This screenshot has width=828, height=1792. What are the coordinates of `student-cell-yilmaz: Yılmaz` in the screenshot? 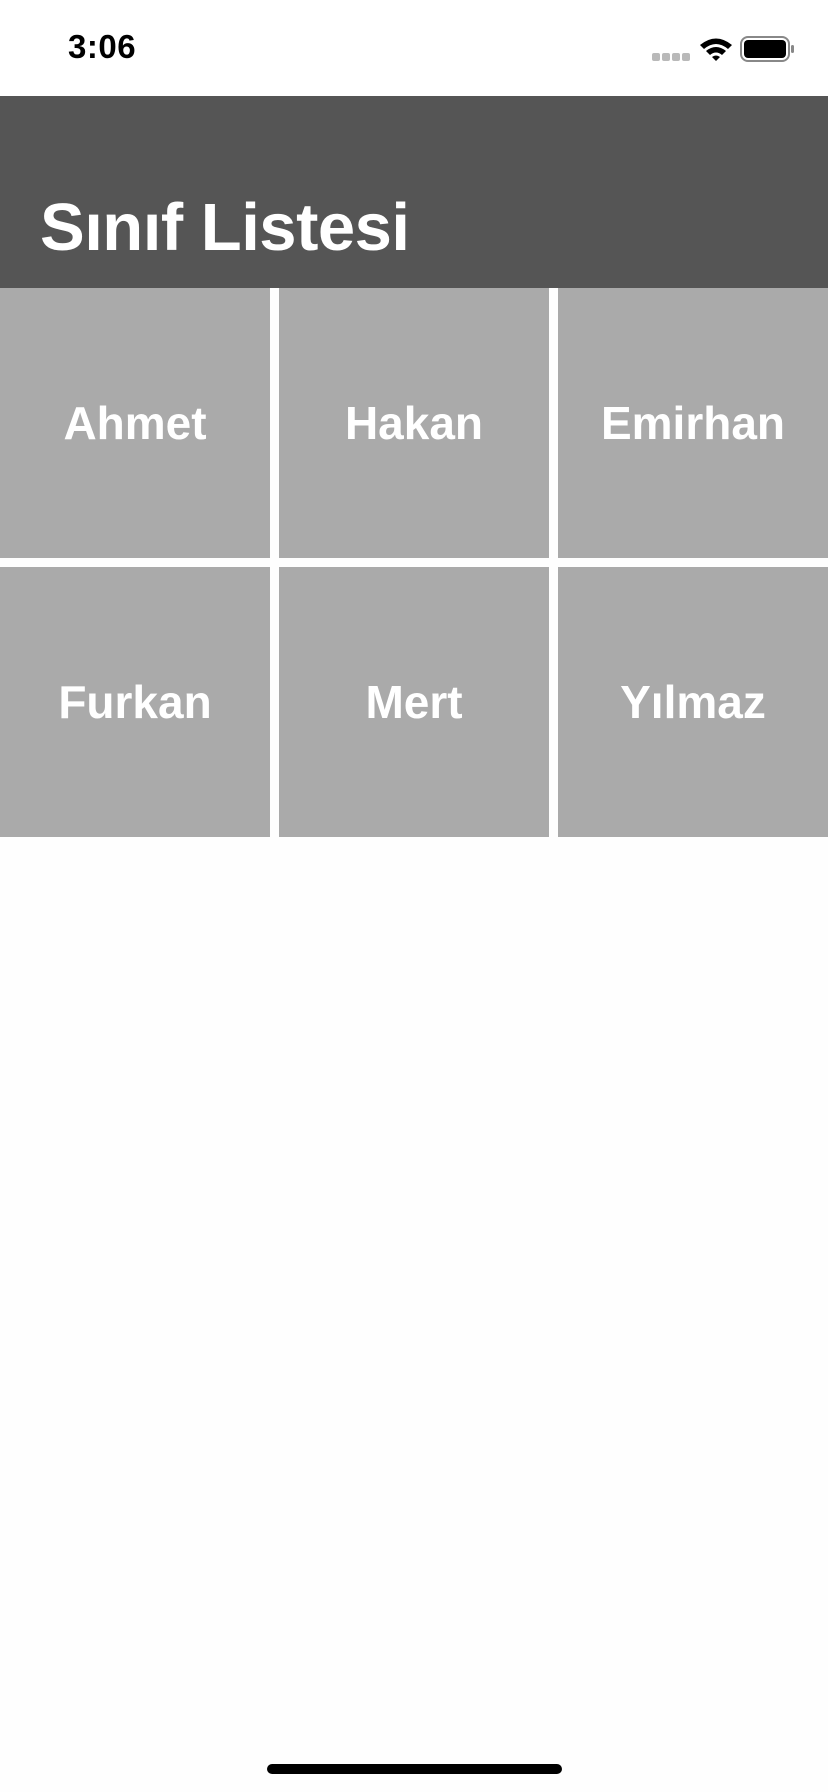 It's located at (693, 702).